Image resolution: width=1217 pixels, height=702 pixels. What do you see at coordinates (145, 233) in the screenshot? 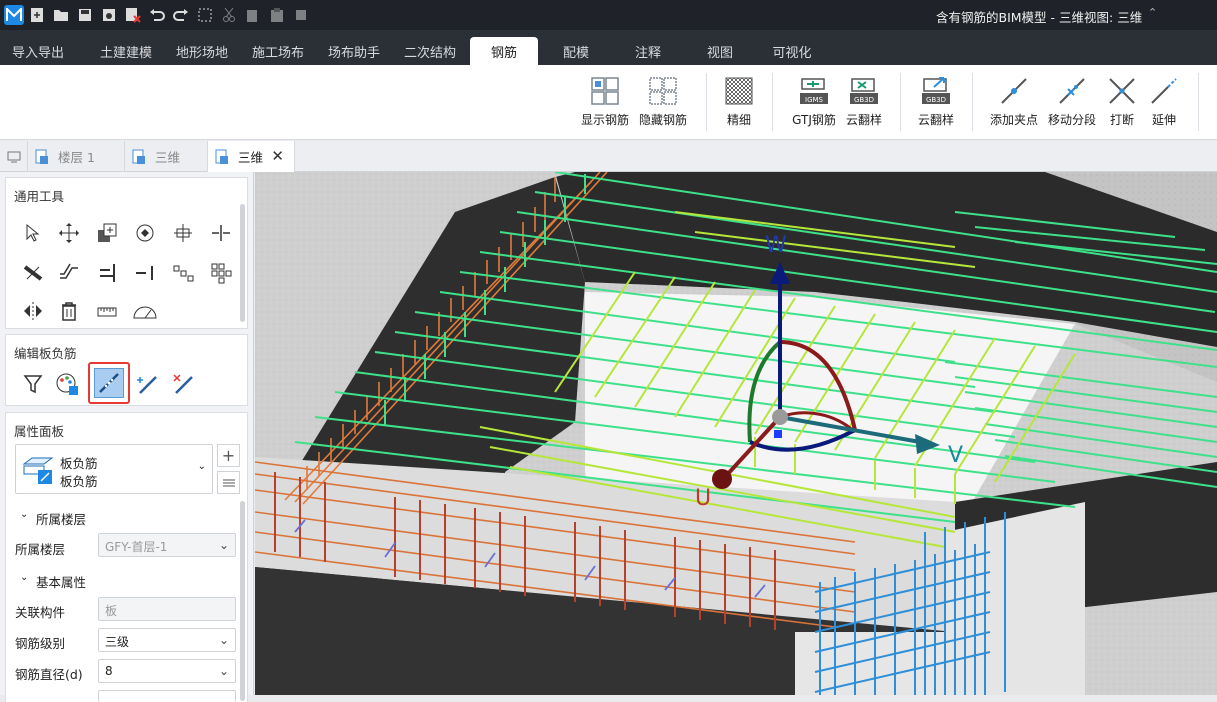
I see `rotate-icon` at bounding box center [145, 233].